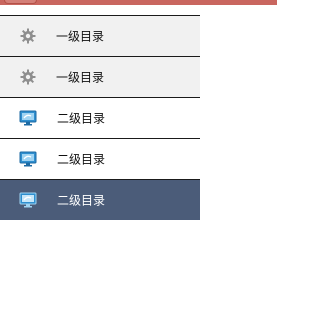 This screenshot has height=311, width=320. What do you see at coordinates (20, 2) in the screenshot?
I see `window-tab-handle` at bounding box center [20, 2].